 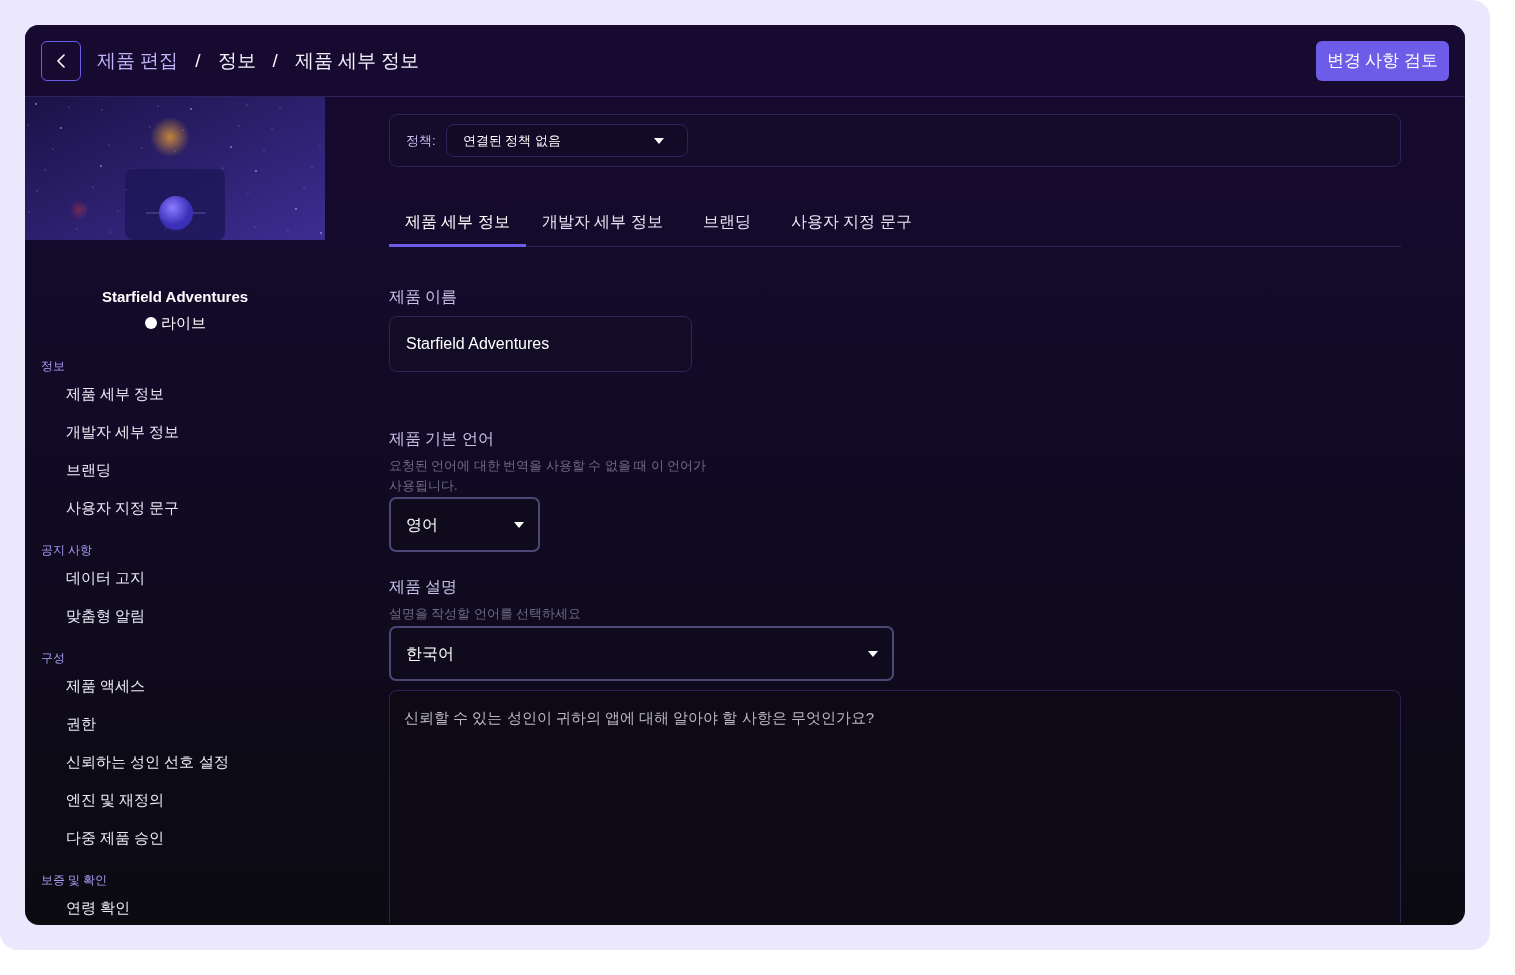 I want to click on field-label: 제품 설명, so click(x=424, y=587).